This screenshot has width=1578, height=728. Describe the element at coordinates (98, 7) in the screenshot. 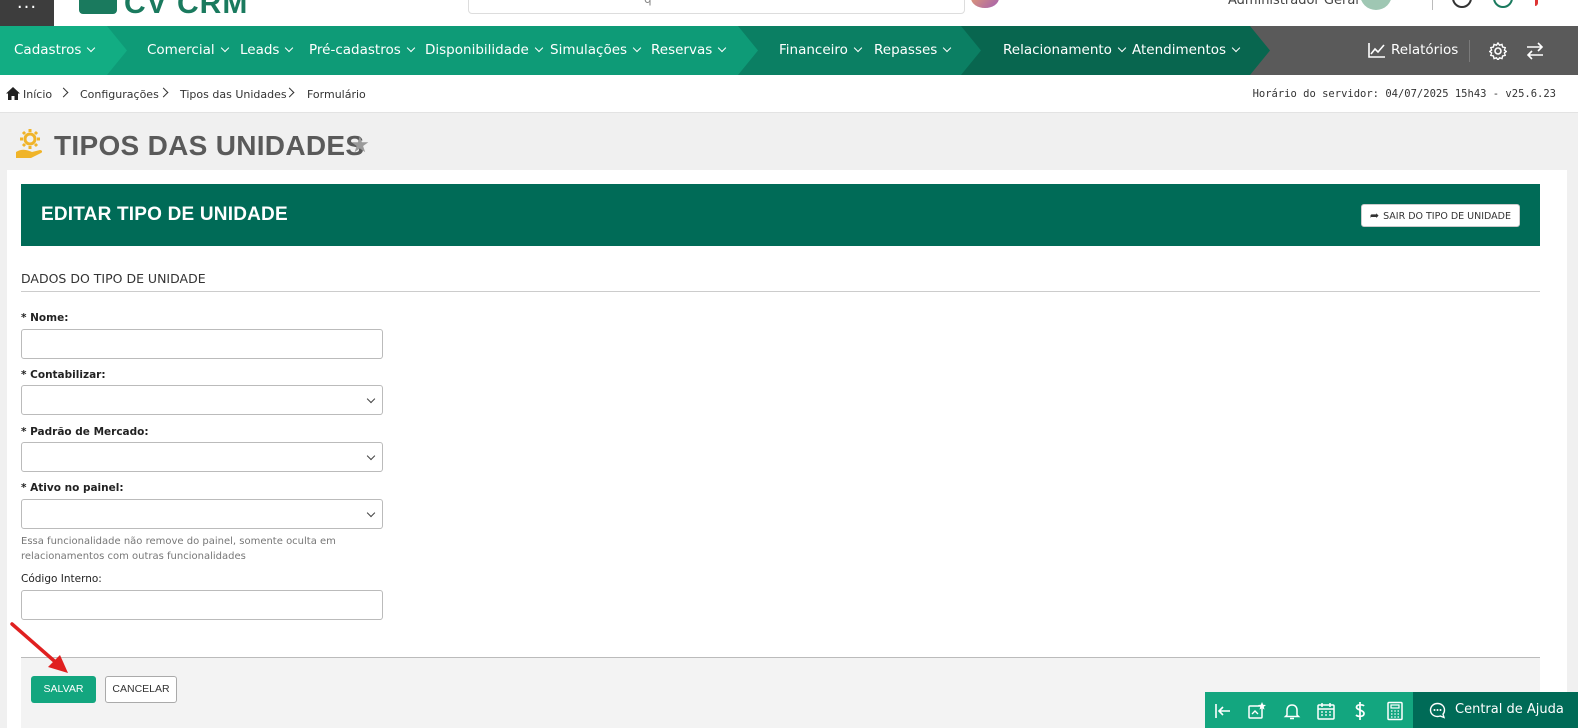

I see `logo-icon` at that location.